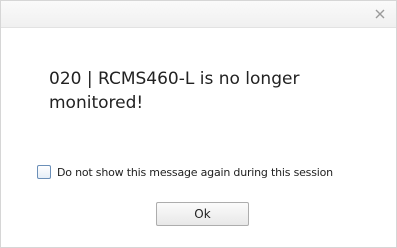  Describe the element at coordinates (174, 91) in the screenshot. I see `dialog-message: 020 | RCMS460-L is no longer monitored!` at that location.